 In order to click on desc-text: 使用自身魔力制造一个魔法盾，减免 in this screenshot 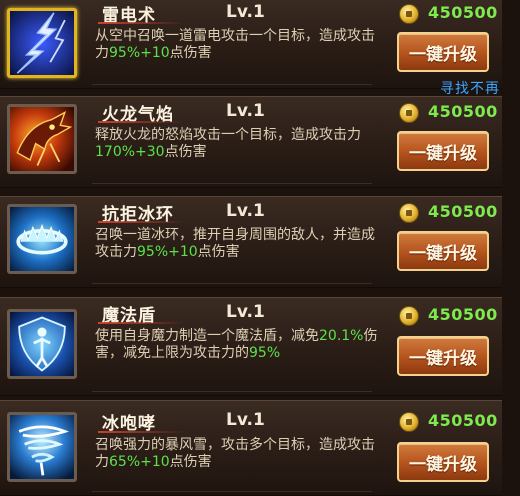, I will do `click(207, 336)`.